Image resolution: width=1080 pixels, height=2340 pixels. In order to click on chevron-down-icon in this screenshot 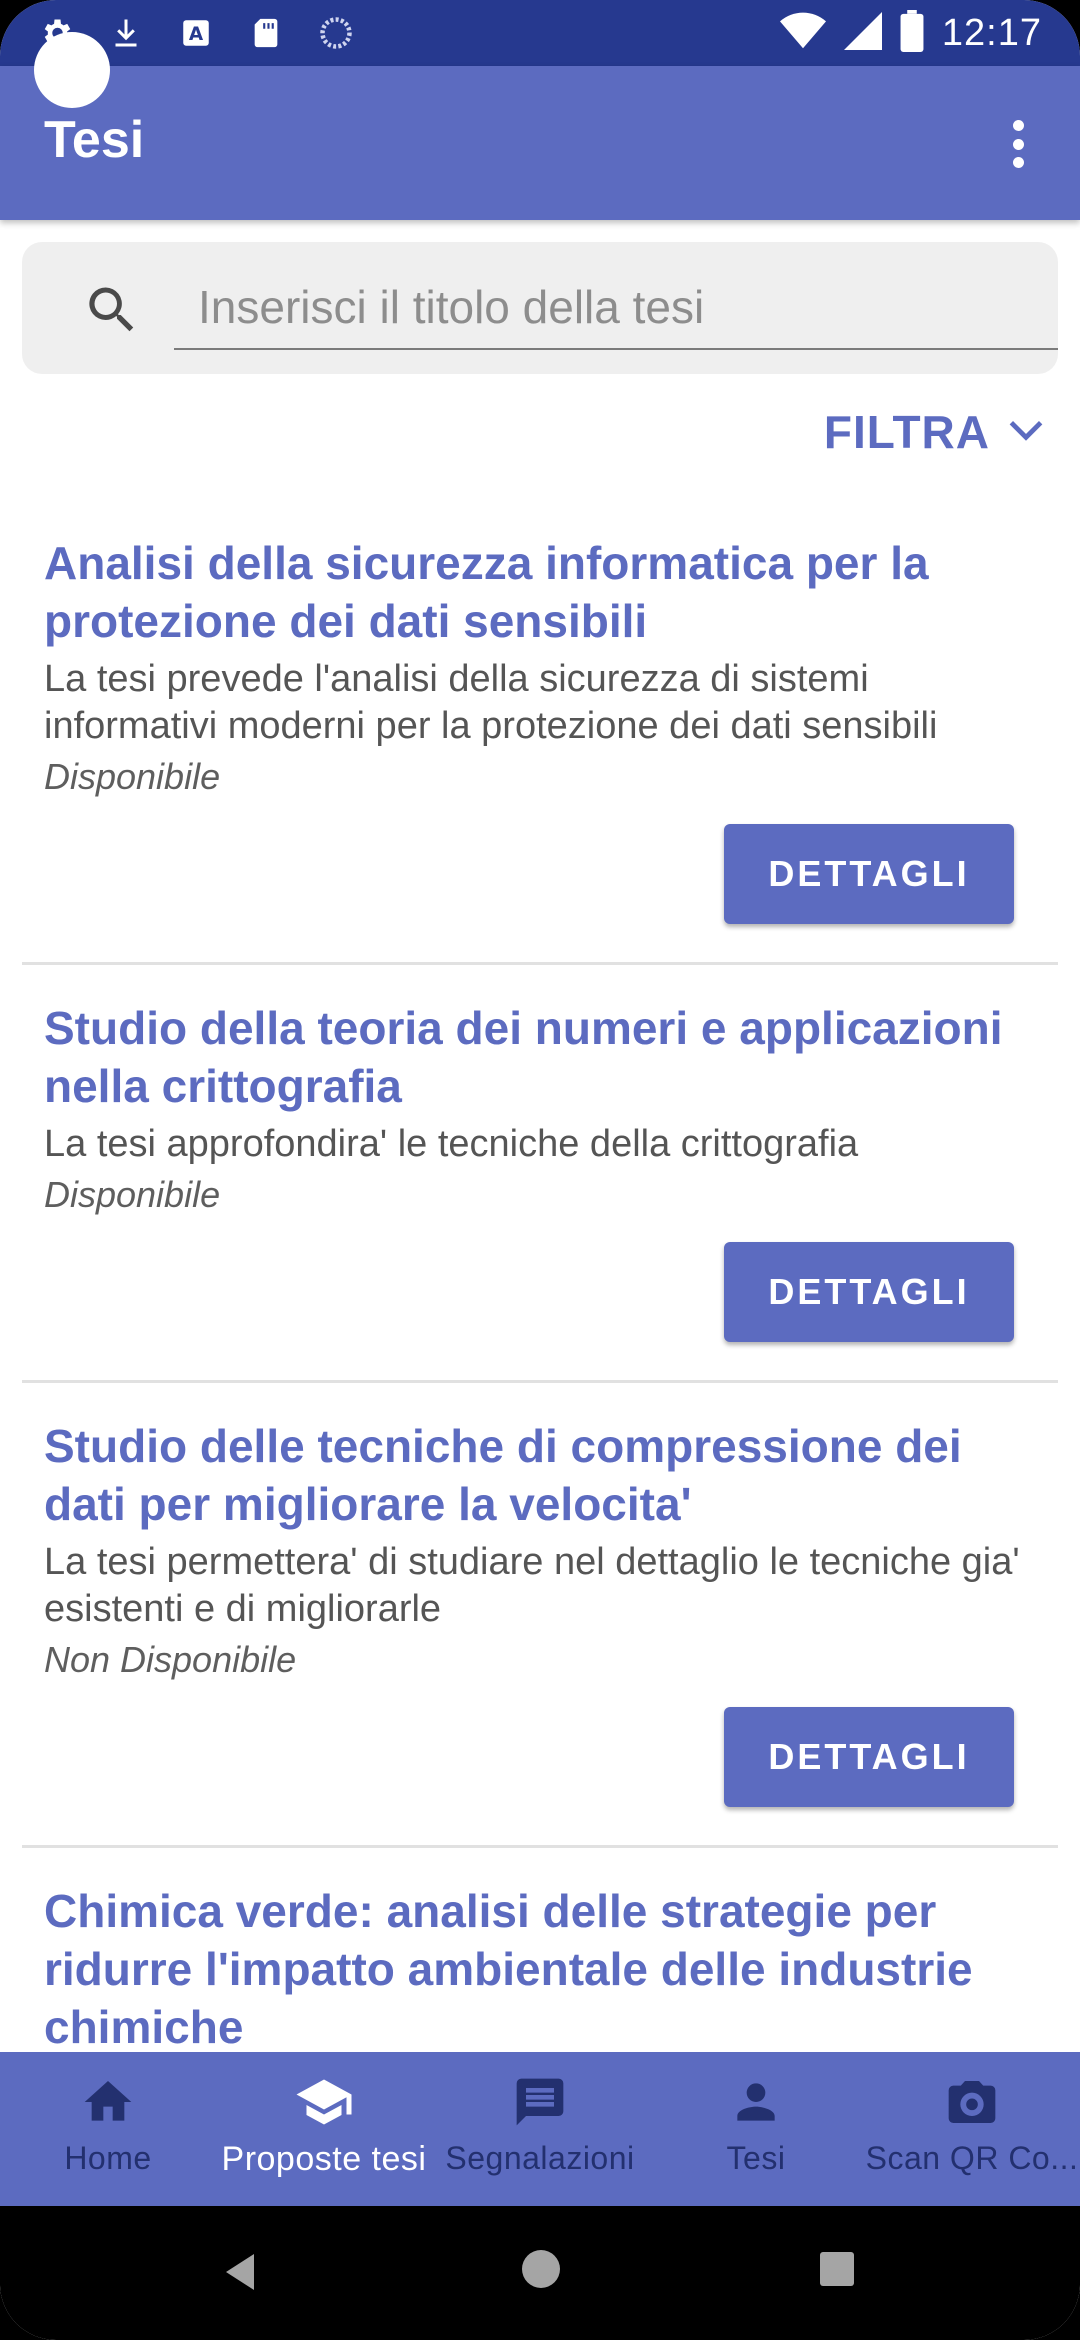, I will do `click(1026, 432)`.